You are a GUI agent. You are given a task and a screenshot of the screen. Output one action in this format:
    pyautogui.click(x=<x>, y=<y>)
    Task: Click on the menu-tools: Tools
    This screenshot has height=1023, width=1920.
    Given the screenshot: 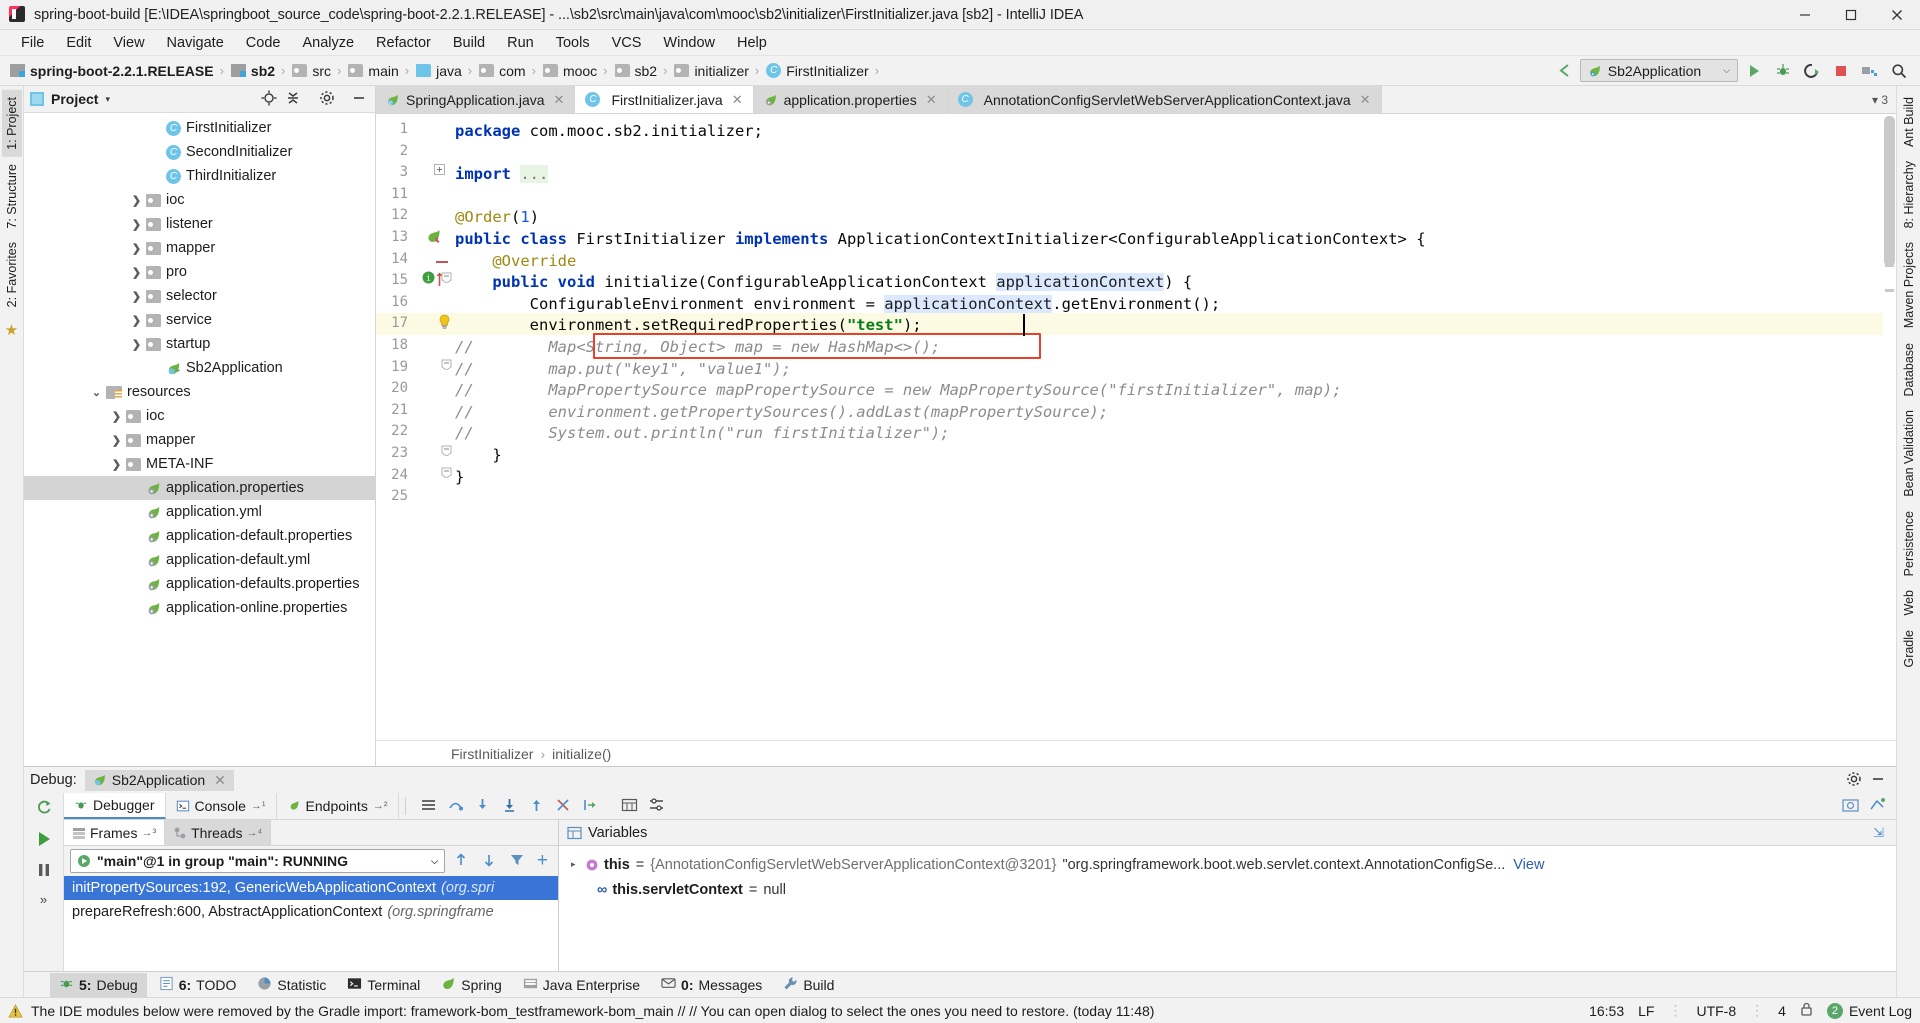 What is the action you would take?
    pyautogui.click(x=573, y=43)
    